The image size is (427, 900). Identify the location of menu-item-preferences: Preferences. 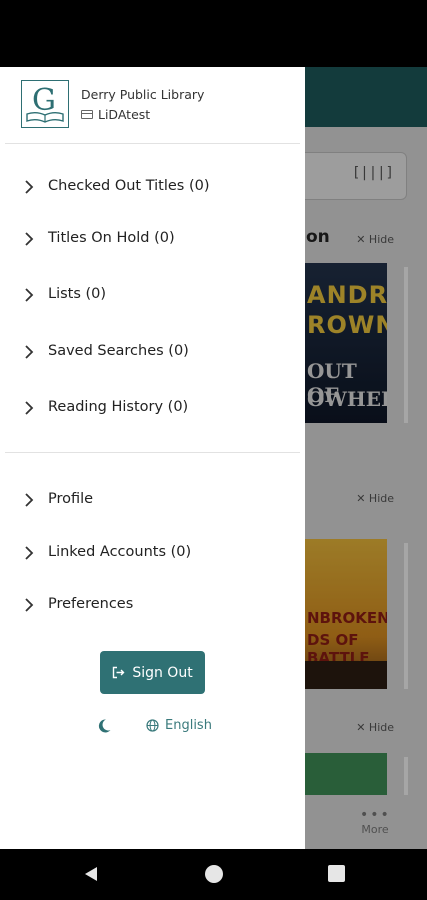
(152, 605).